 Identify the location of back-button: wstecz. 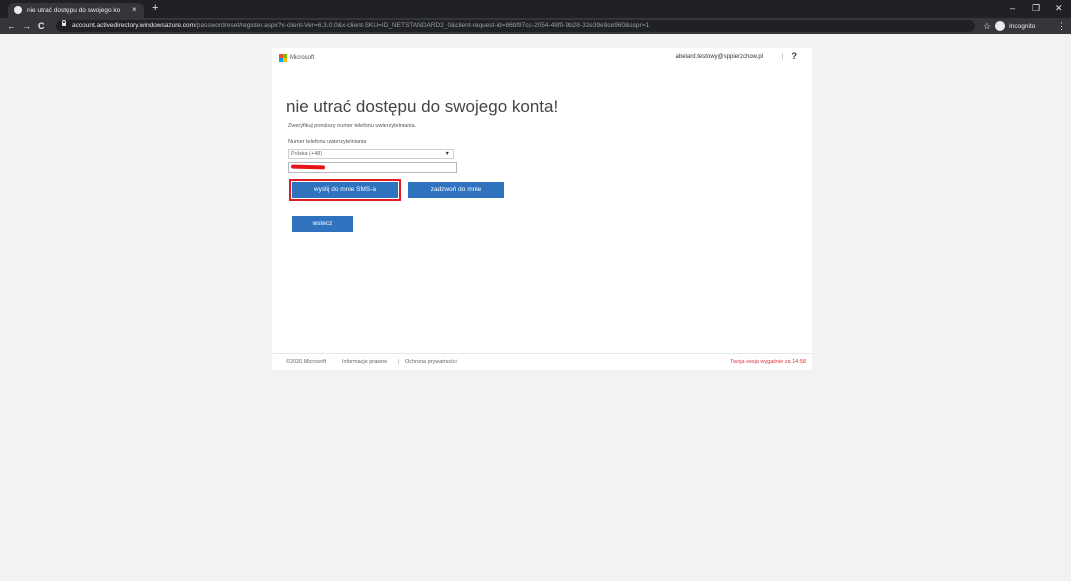
(322, 224).